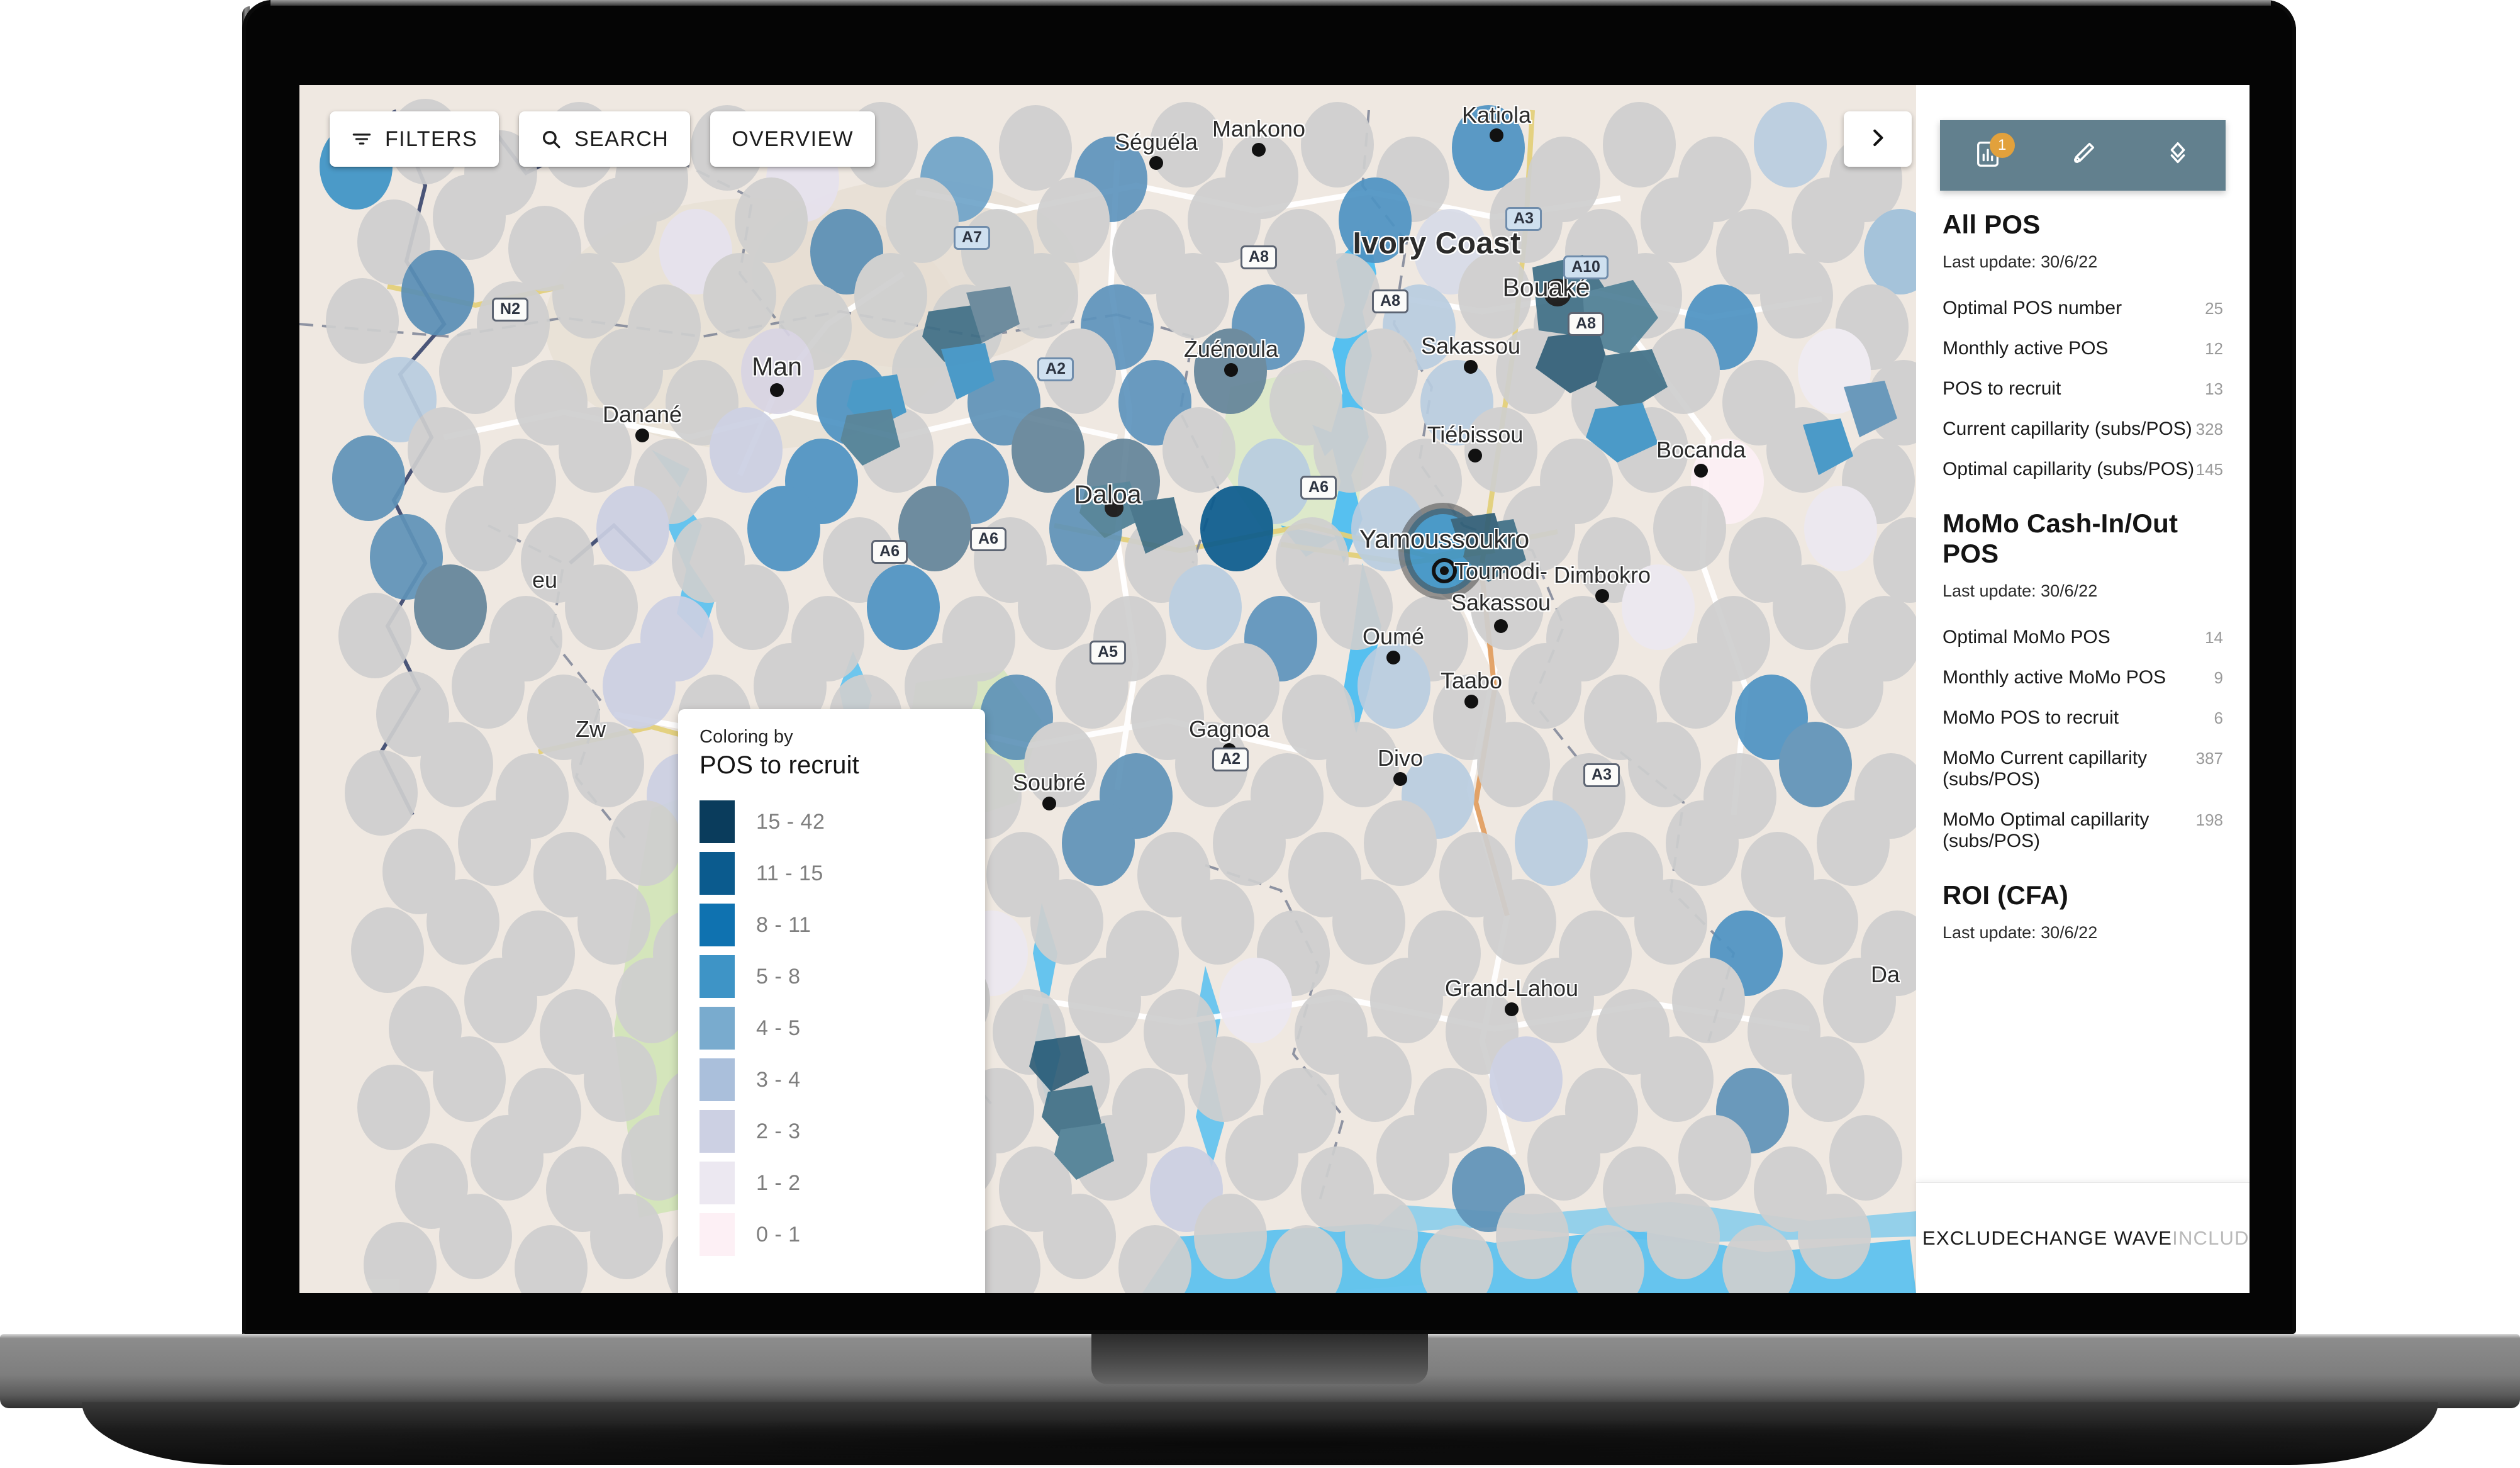  Describe the element at coordinates (2214, 348) in the screenshot. I see `metric-value: 12` at that location.